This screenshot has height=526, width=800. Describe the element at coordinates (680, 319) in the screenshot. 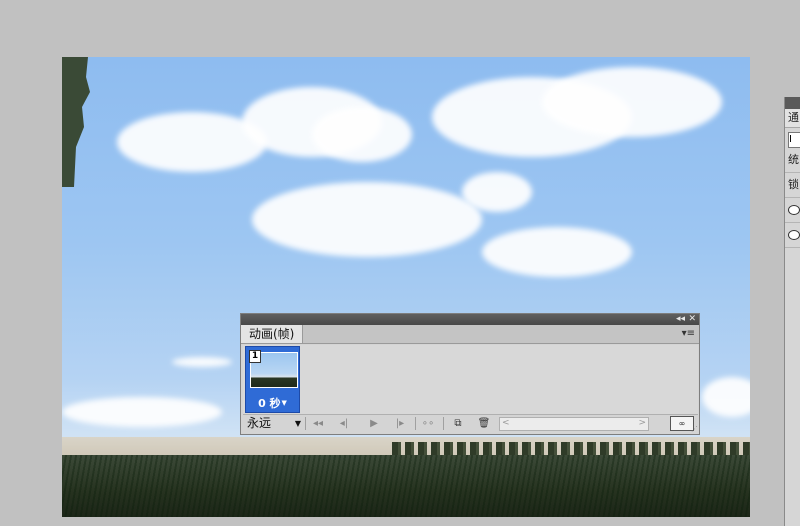

I see `collapse-icon: ◂◂` at that location.